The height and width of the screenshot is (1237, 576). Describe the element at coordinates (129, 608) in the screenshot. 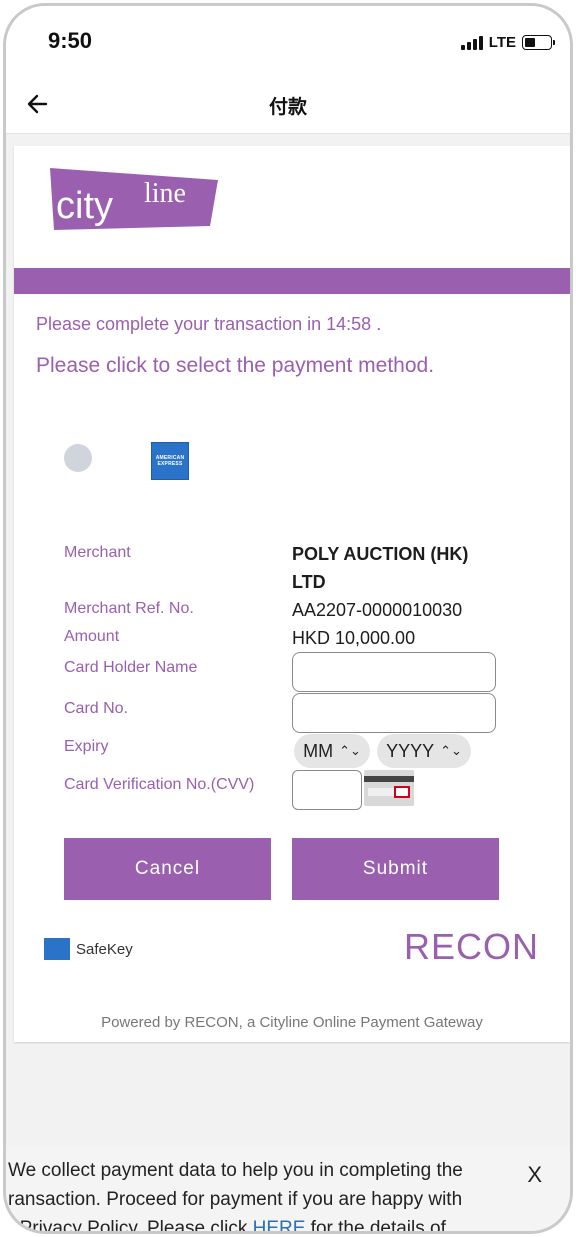

I see `ref-label: Merchant Ref. No.` at that location.